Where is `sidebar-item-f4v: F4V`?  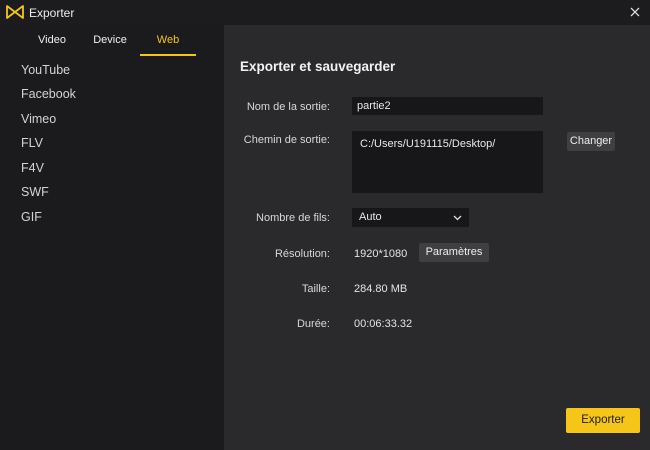 sidebar-item-f4v: F4V is located at coordinates (116, 168).